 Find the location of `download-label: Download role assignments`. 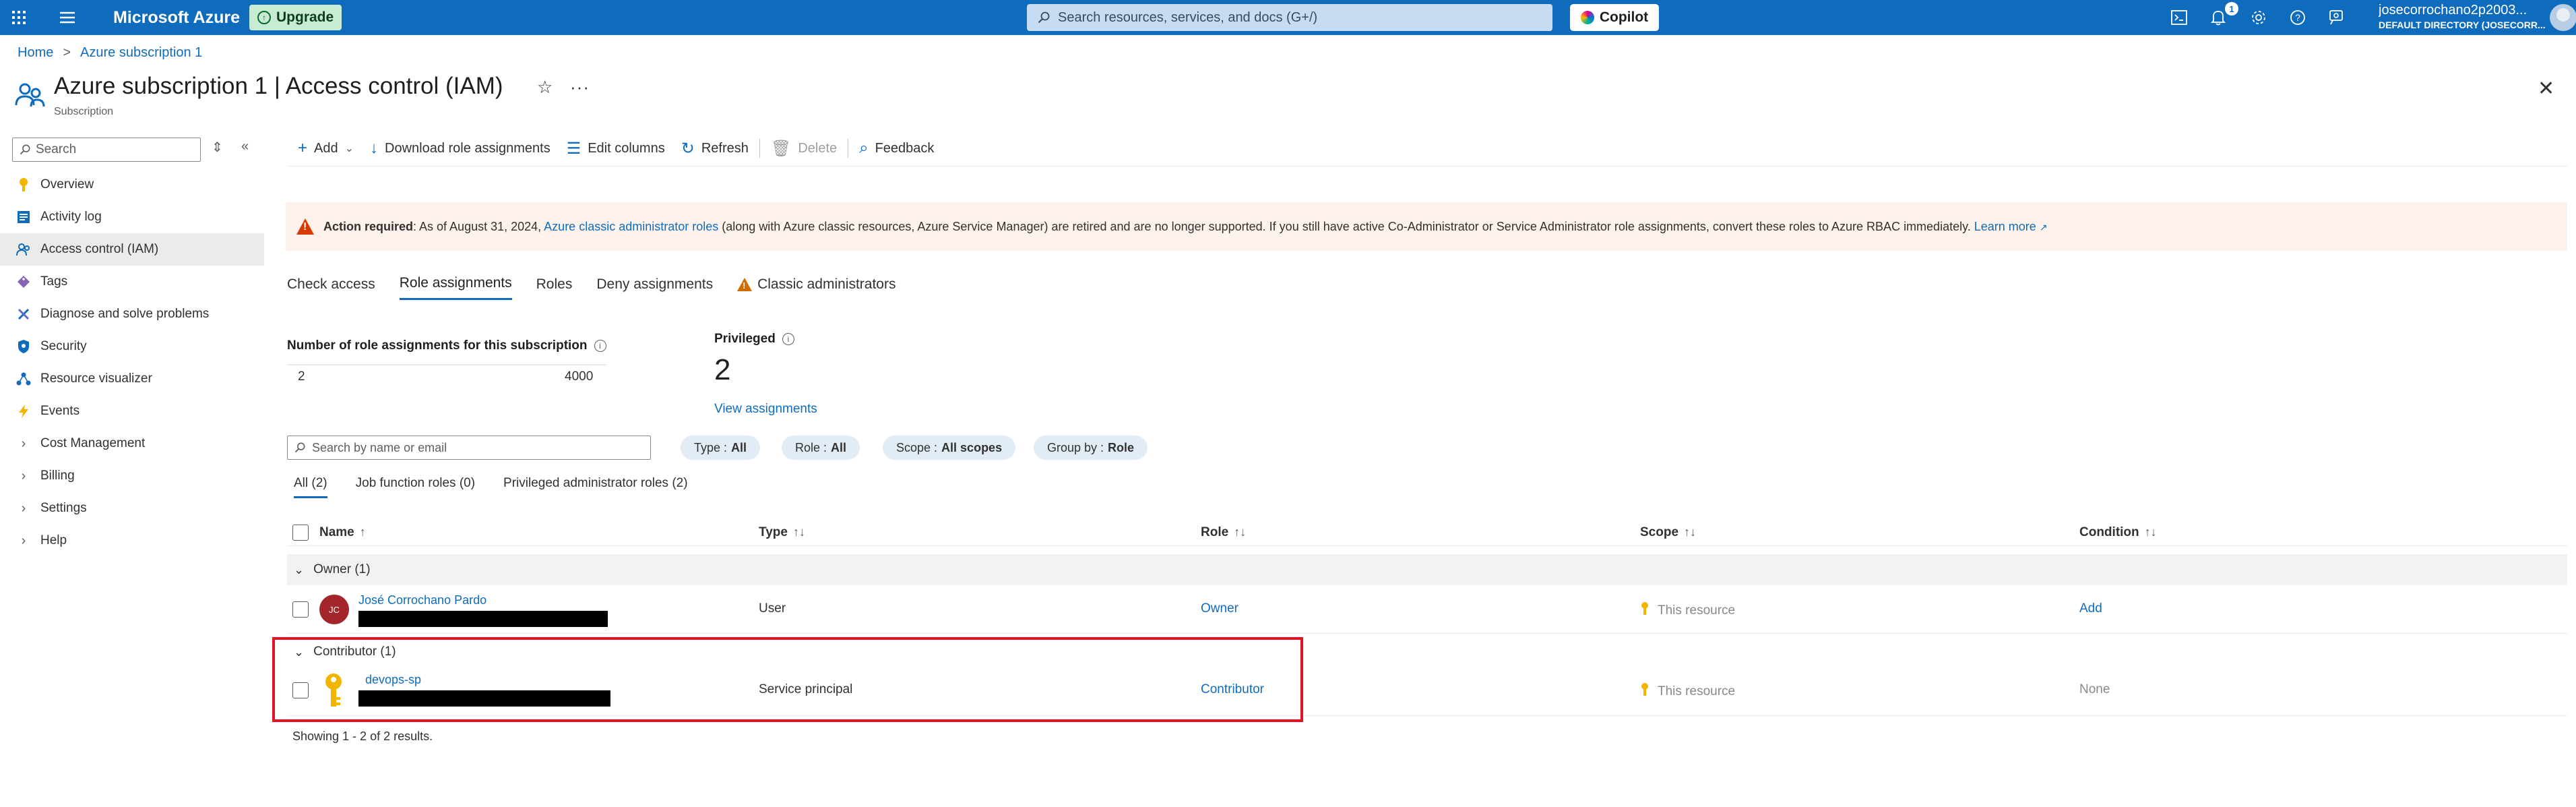

download-label: Download role assignments is located at coordinates (468, 148).